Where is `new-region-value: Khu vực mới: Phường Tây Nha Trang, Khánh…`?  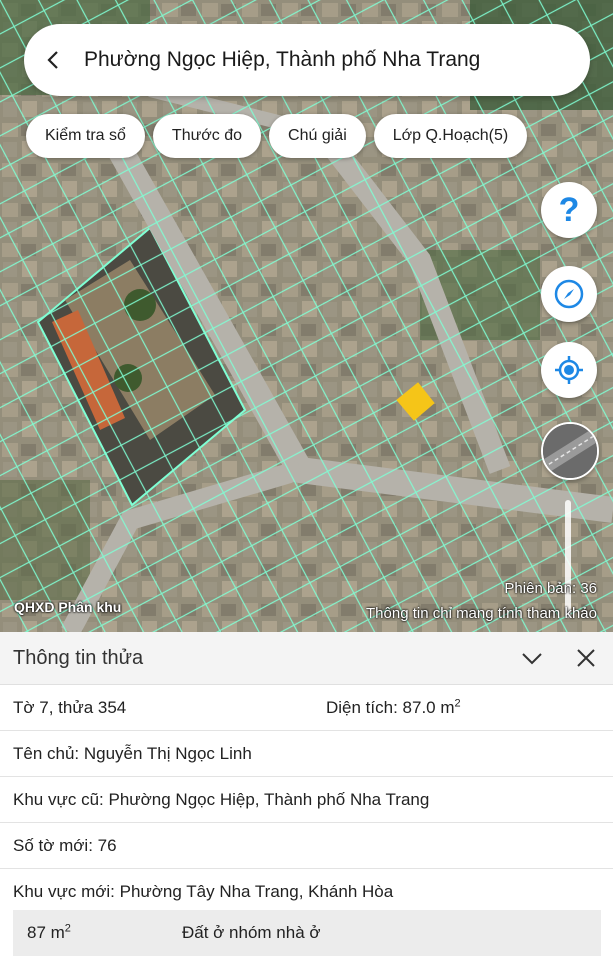 new-region-value: Khu vực mới: Phường Tây Nha Trang, Khánh… is located at coordinates (203, 891).